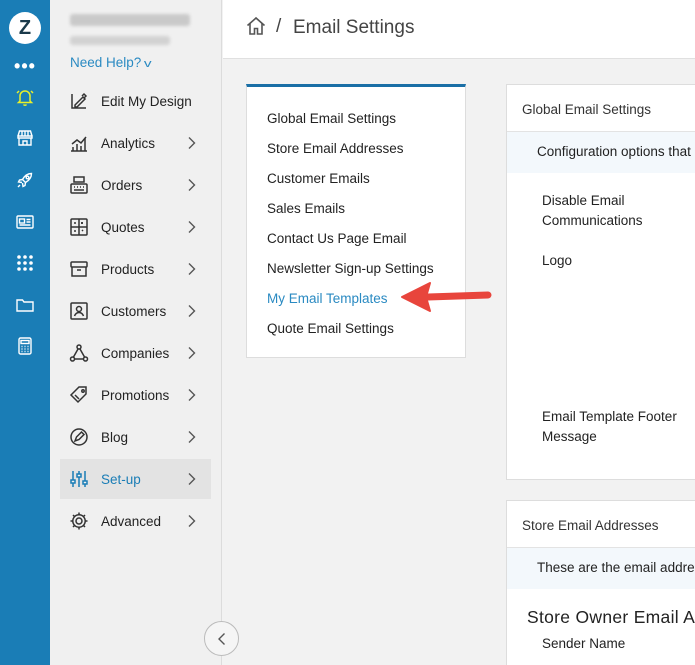  I want to click on nav-item-promotions: Promotions, so click(135, 395).